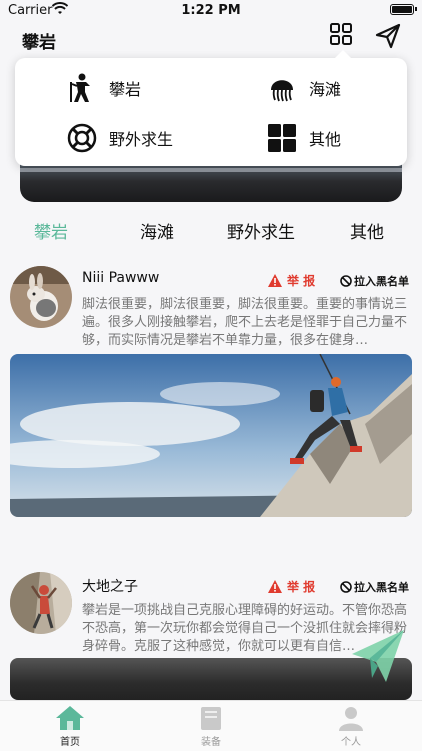 The height and width of the screenshot is (751, 422). I want to click on post-username: 大地之子, so click(110, 586).